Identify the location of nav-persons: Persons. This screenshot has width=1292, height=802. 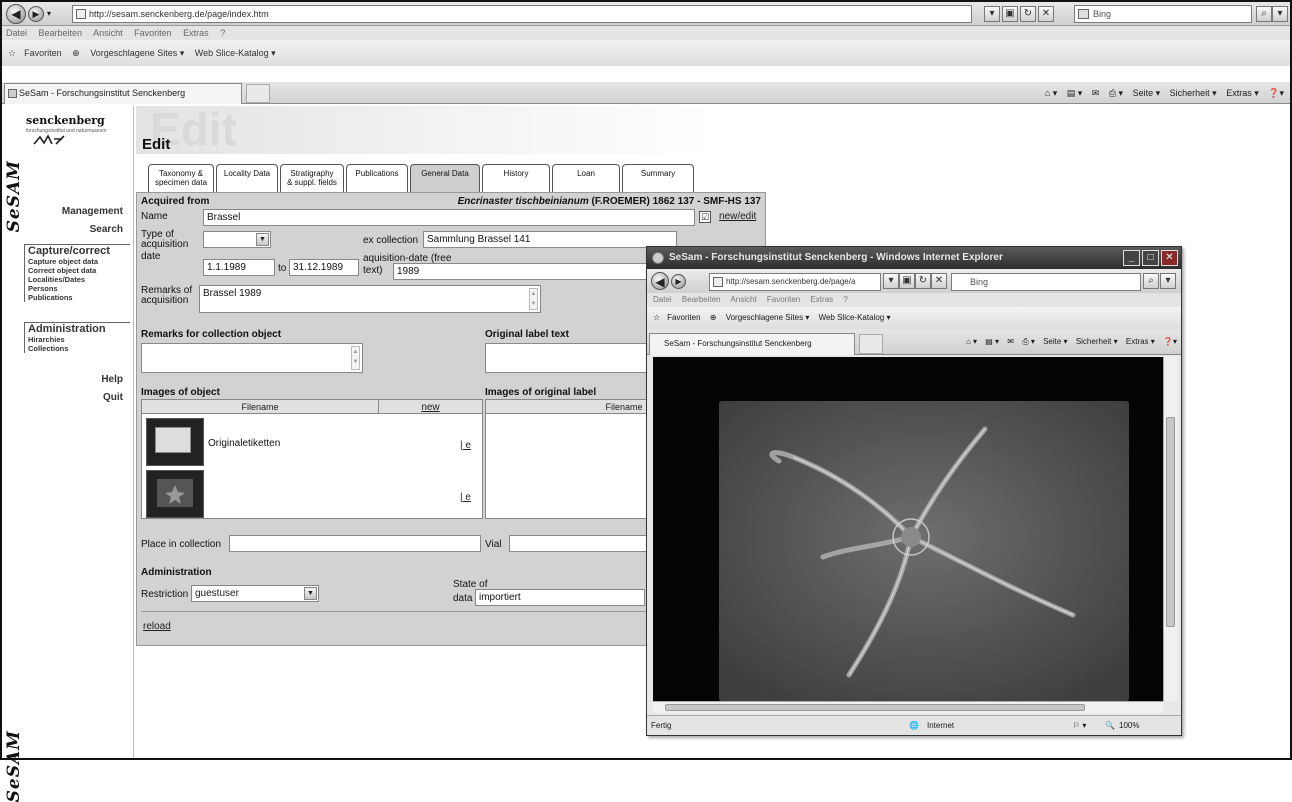
(79, 288).